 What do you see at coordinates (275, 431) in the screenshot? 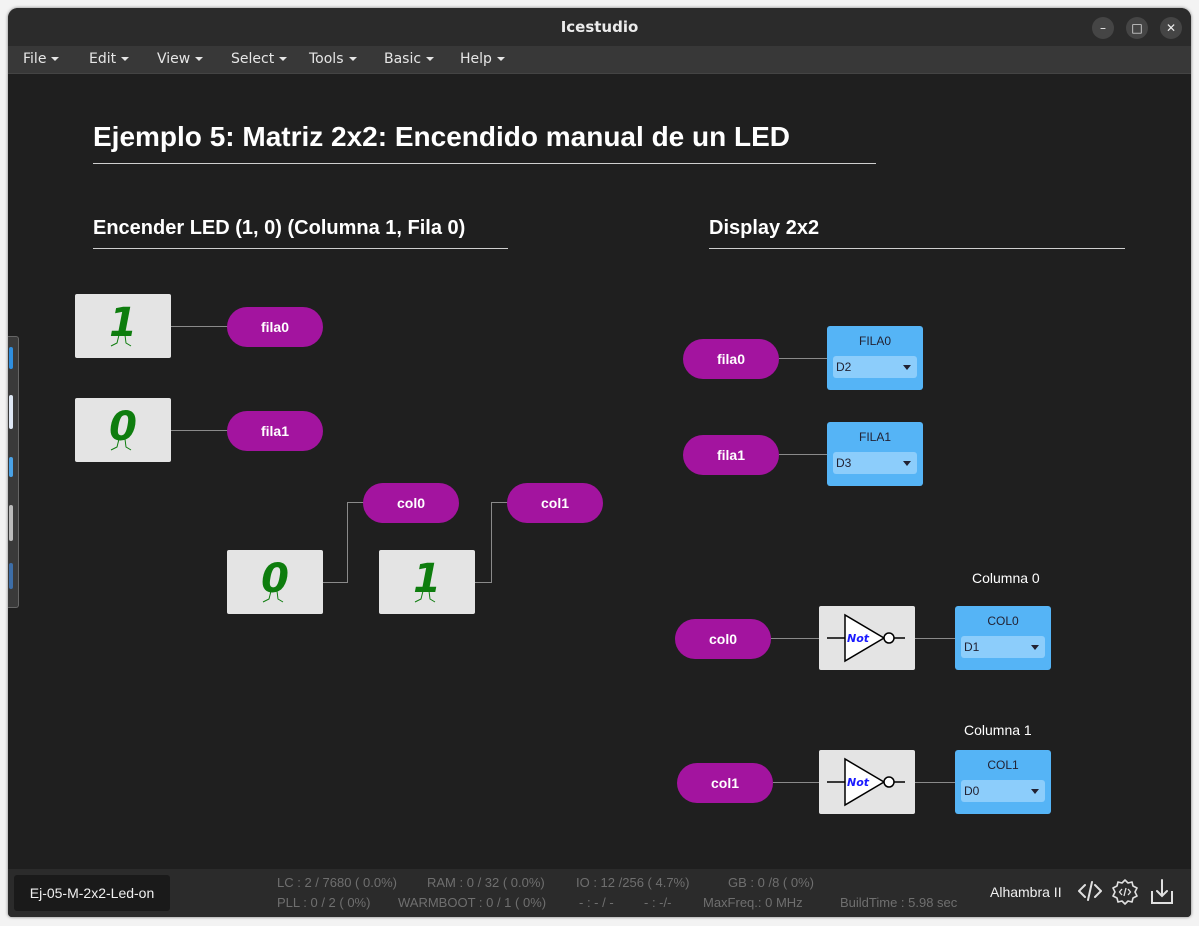
I see `label-fila1-output: fila1` at bounding box center [275, 431].